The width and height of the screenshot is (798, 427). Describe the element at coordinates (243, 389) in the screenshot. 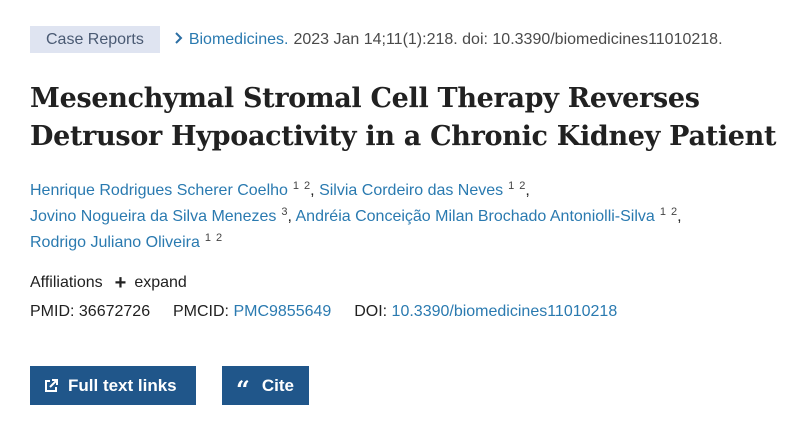

I see `quote-icon: “` at that location.